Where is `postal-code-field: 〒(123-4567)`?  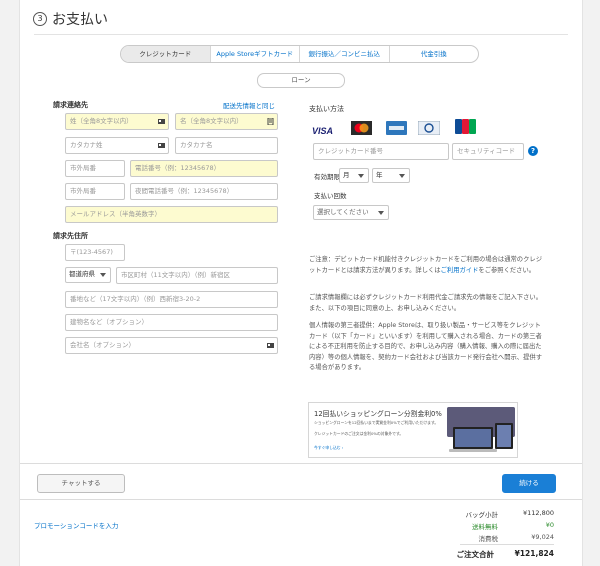 postal-code-field: 〒(123-4567) is located at coordinates (95, 252).